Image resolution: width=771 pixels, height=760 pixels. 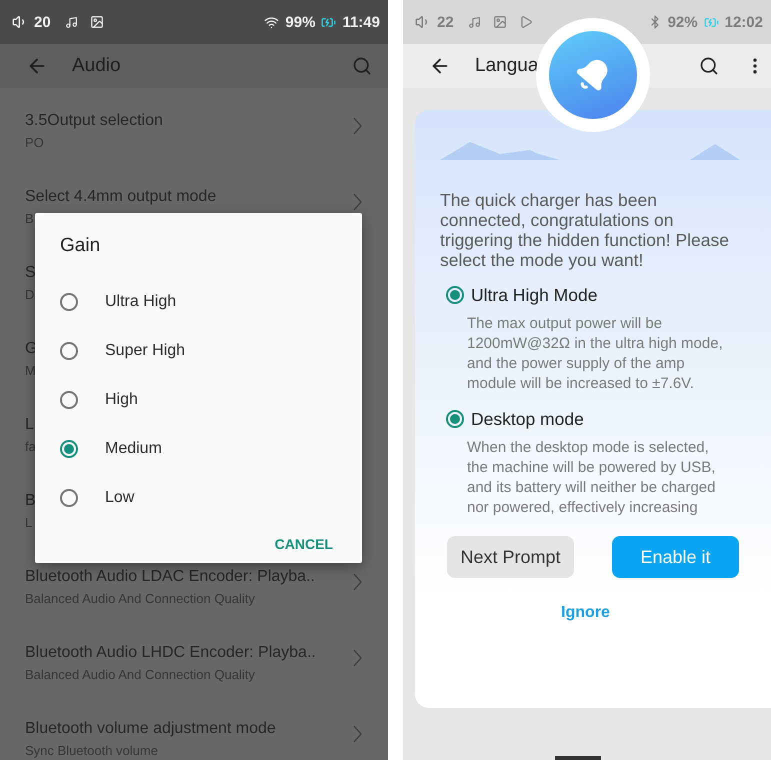 What do you see at coordinates (29, 425) in the screenshot?
I see `setting-title: L` at bounding box center [29, 425].